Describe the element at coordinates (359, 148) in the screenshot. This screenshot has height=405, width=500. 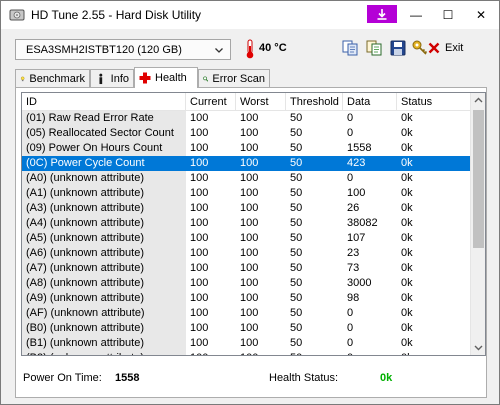
I see `cell-data: 1558` at that location.